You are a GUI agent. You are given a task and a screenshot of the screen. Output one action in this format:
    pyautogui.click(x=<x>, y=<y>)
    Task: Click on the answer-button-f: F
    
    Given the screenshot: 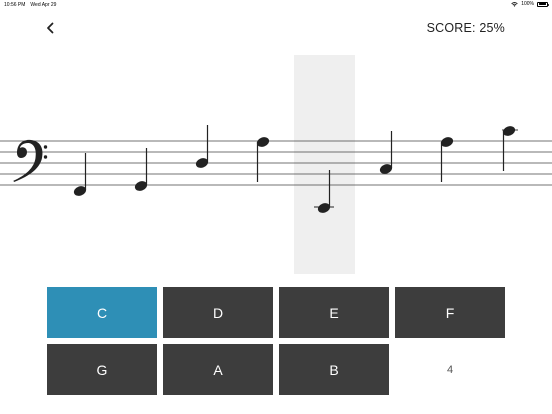 What is the action you would take?
    pyautogui.click(x=450, y=312)
    